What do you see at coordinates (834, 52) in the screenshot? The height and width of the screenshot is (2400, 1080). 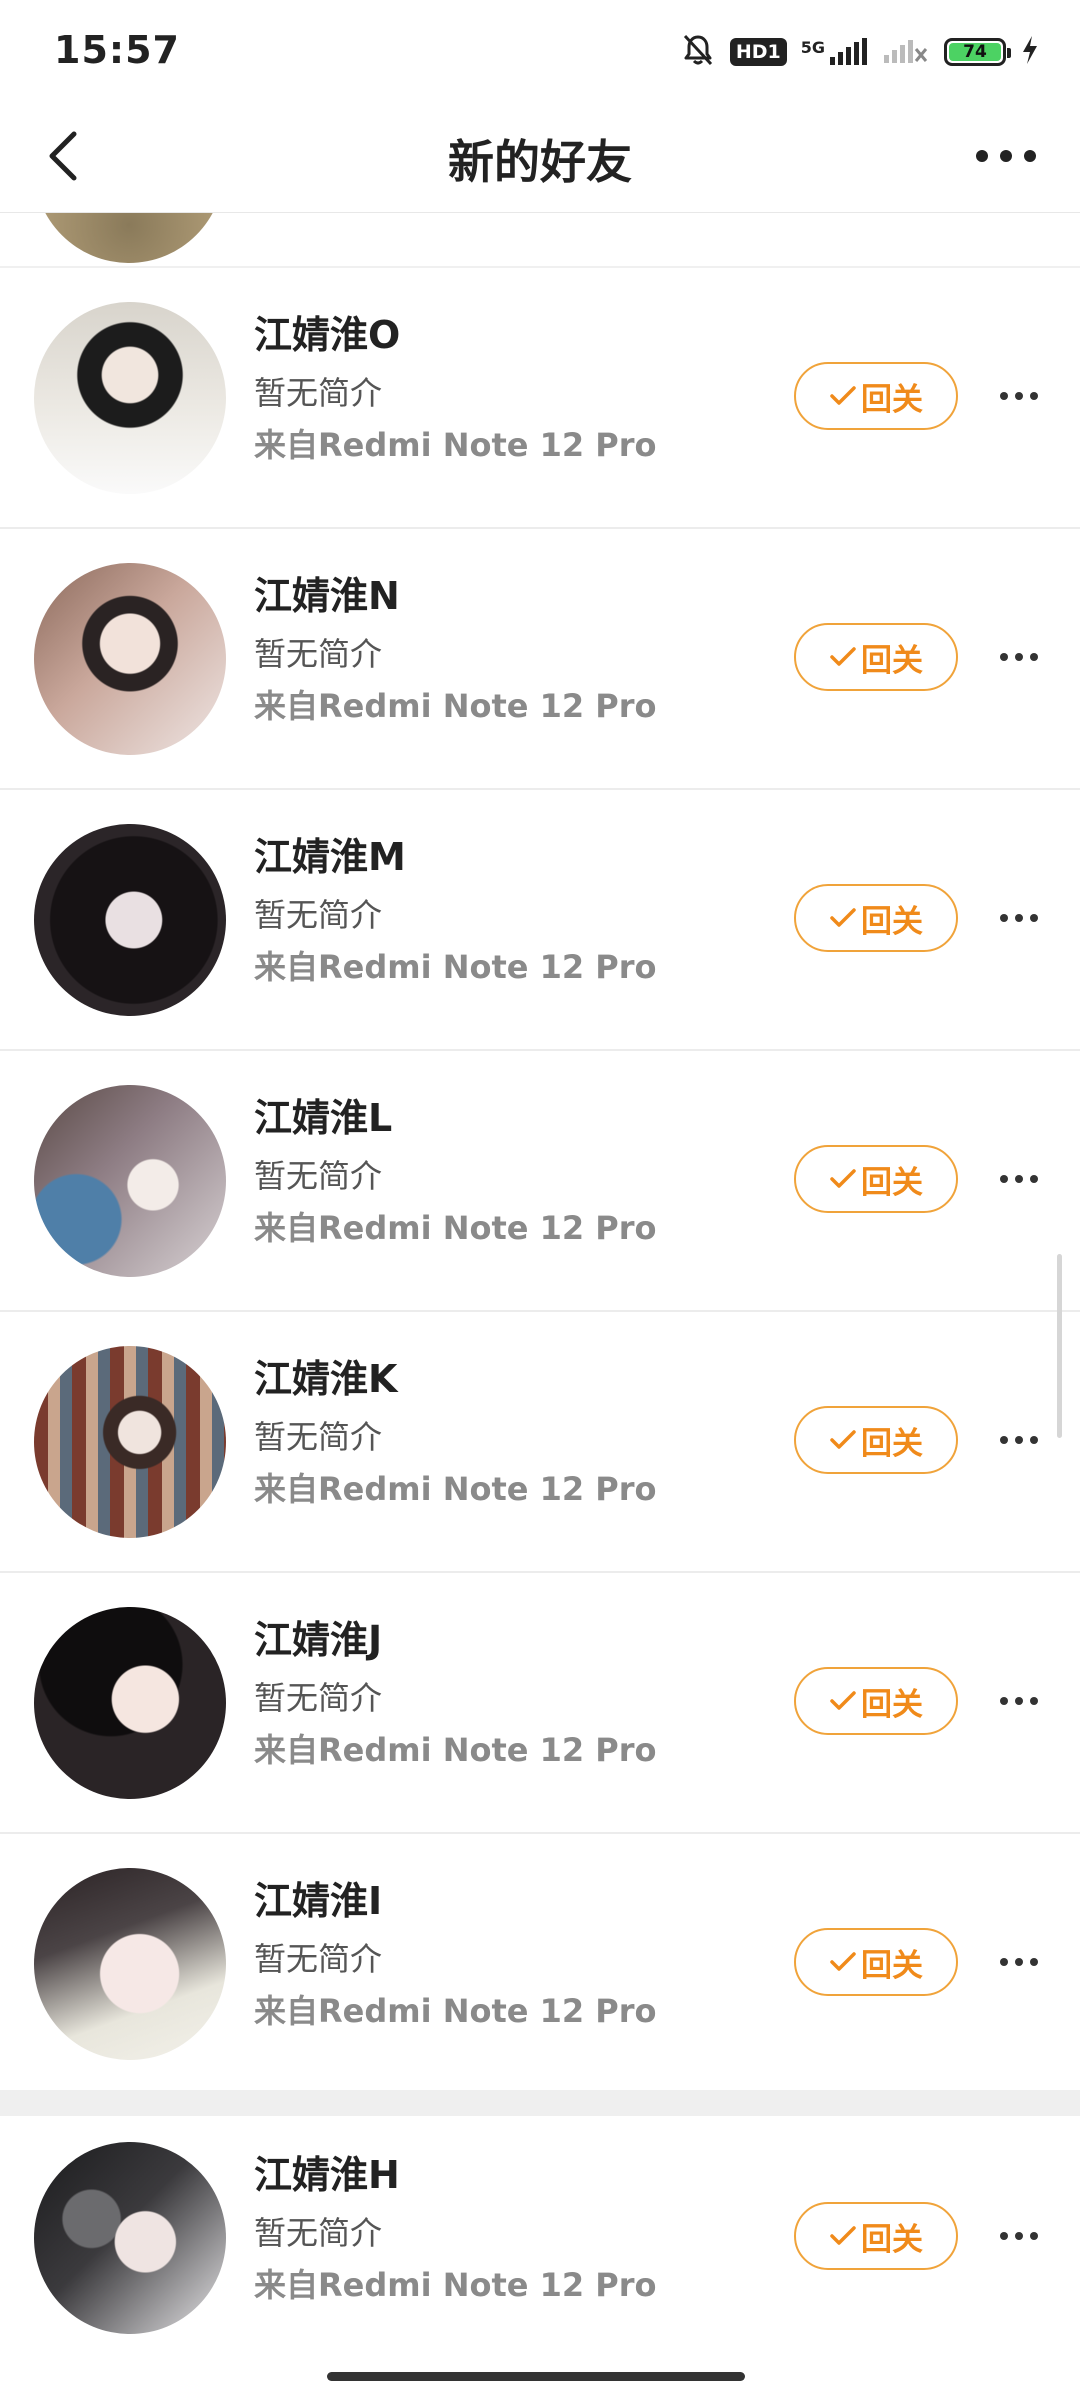 I see `signal-5g-icon: 5G` at bounding box center [834, 52].